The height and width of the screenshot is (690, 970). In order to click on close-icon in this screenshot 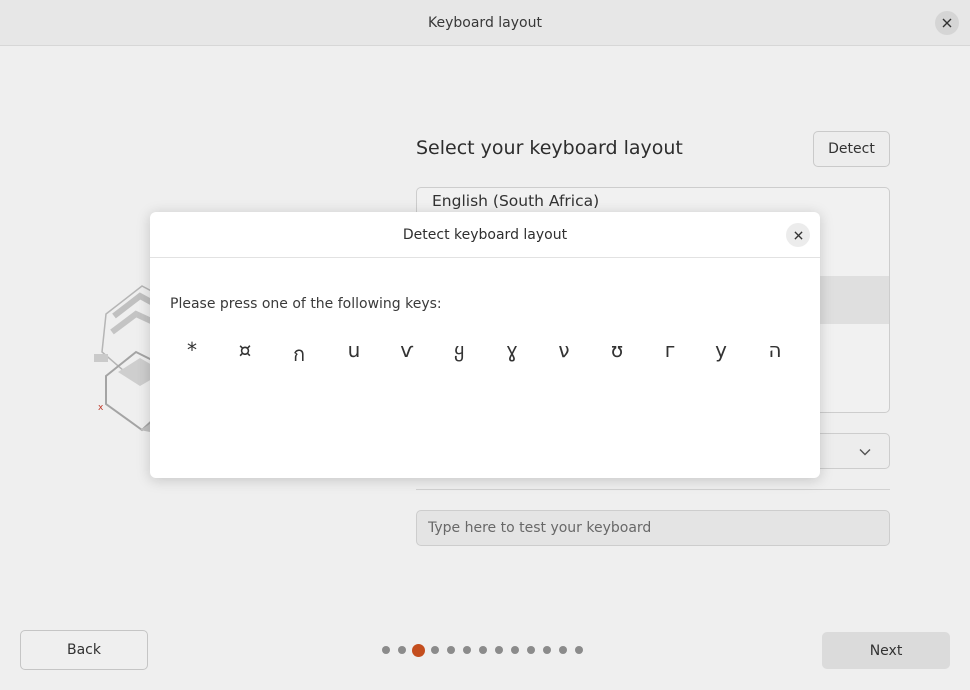, I will do `click(798, 235)`.